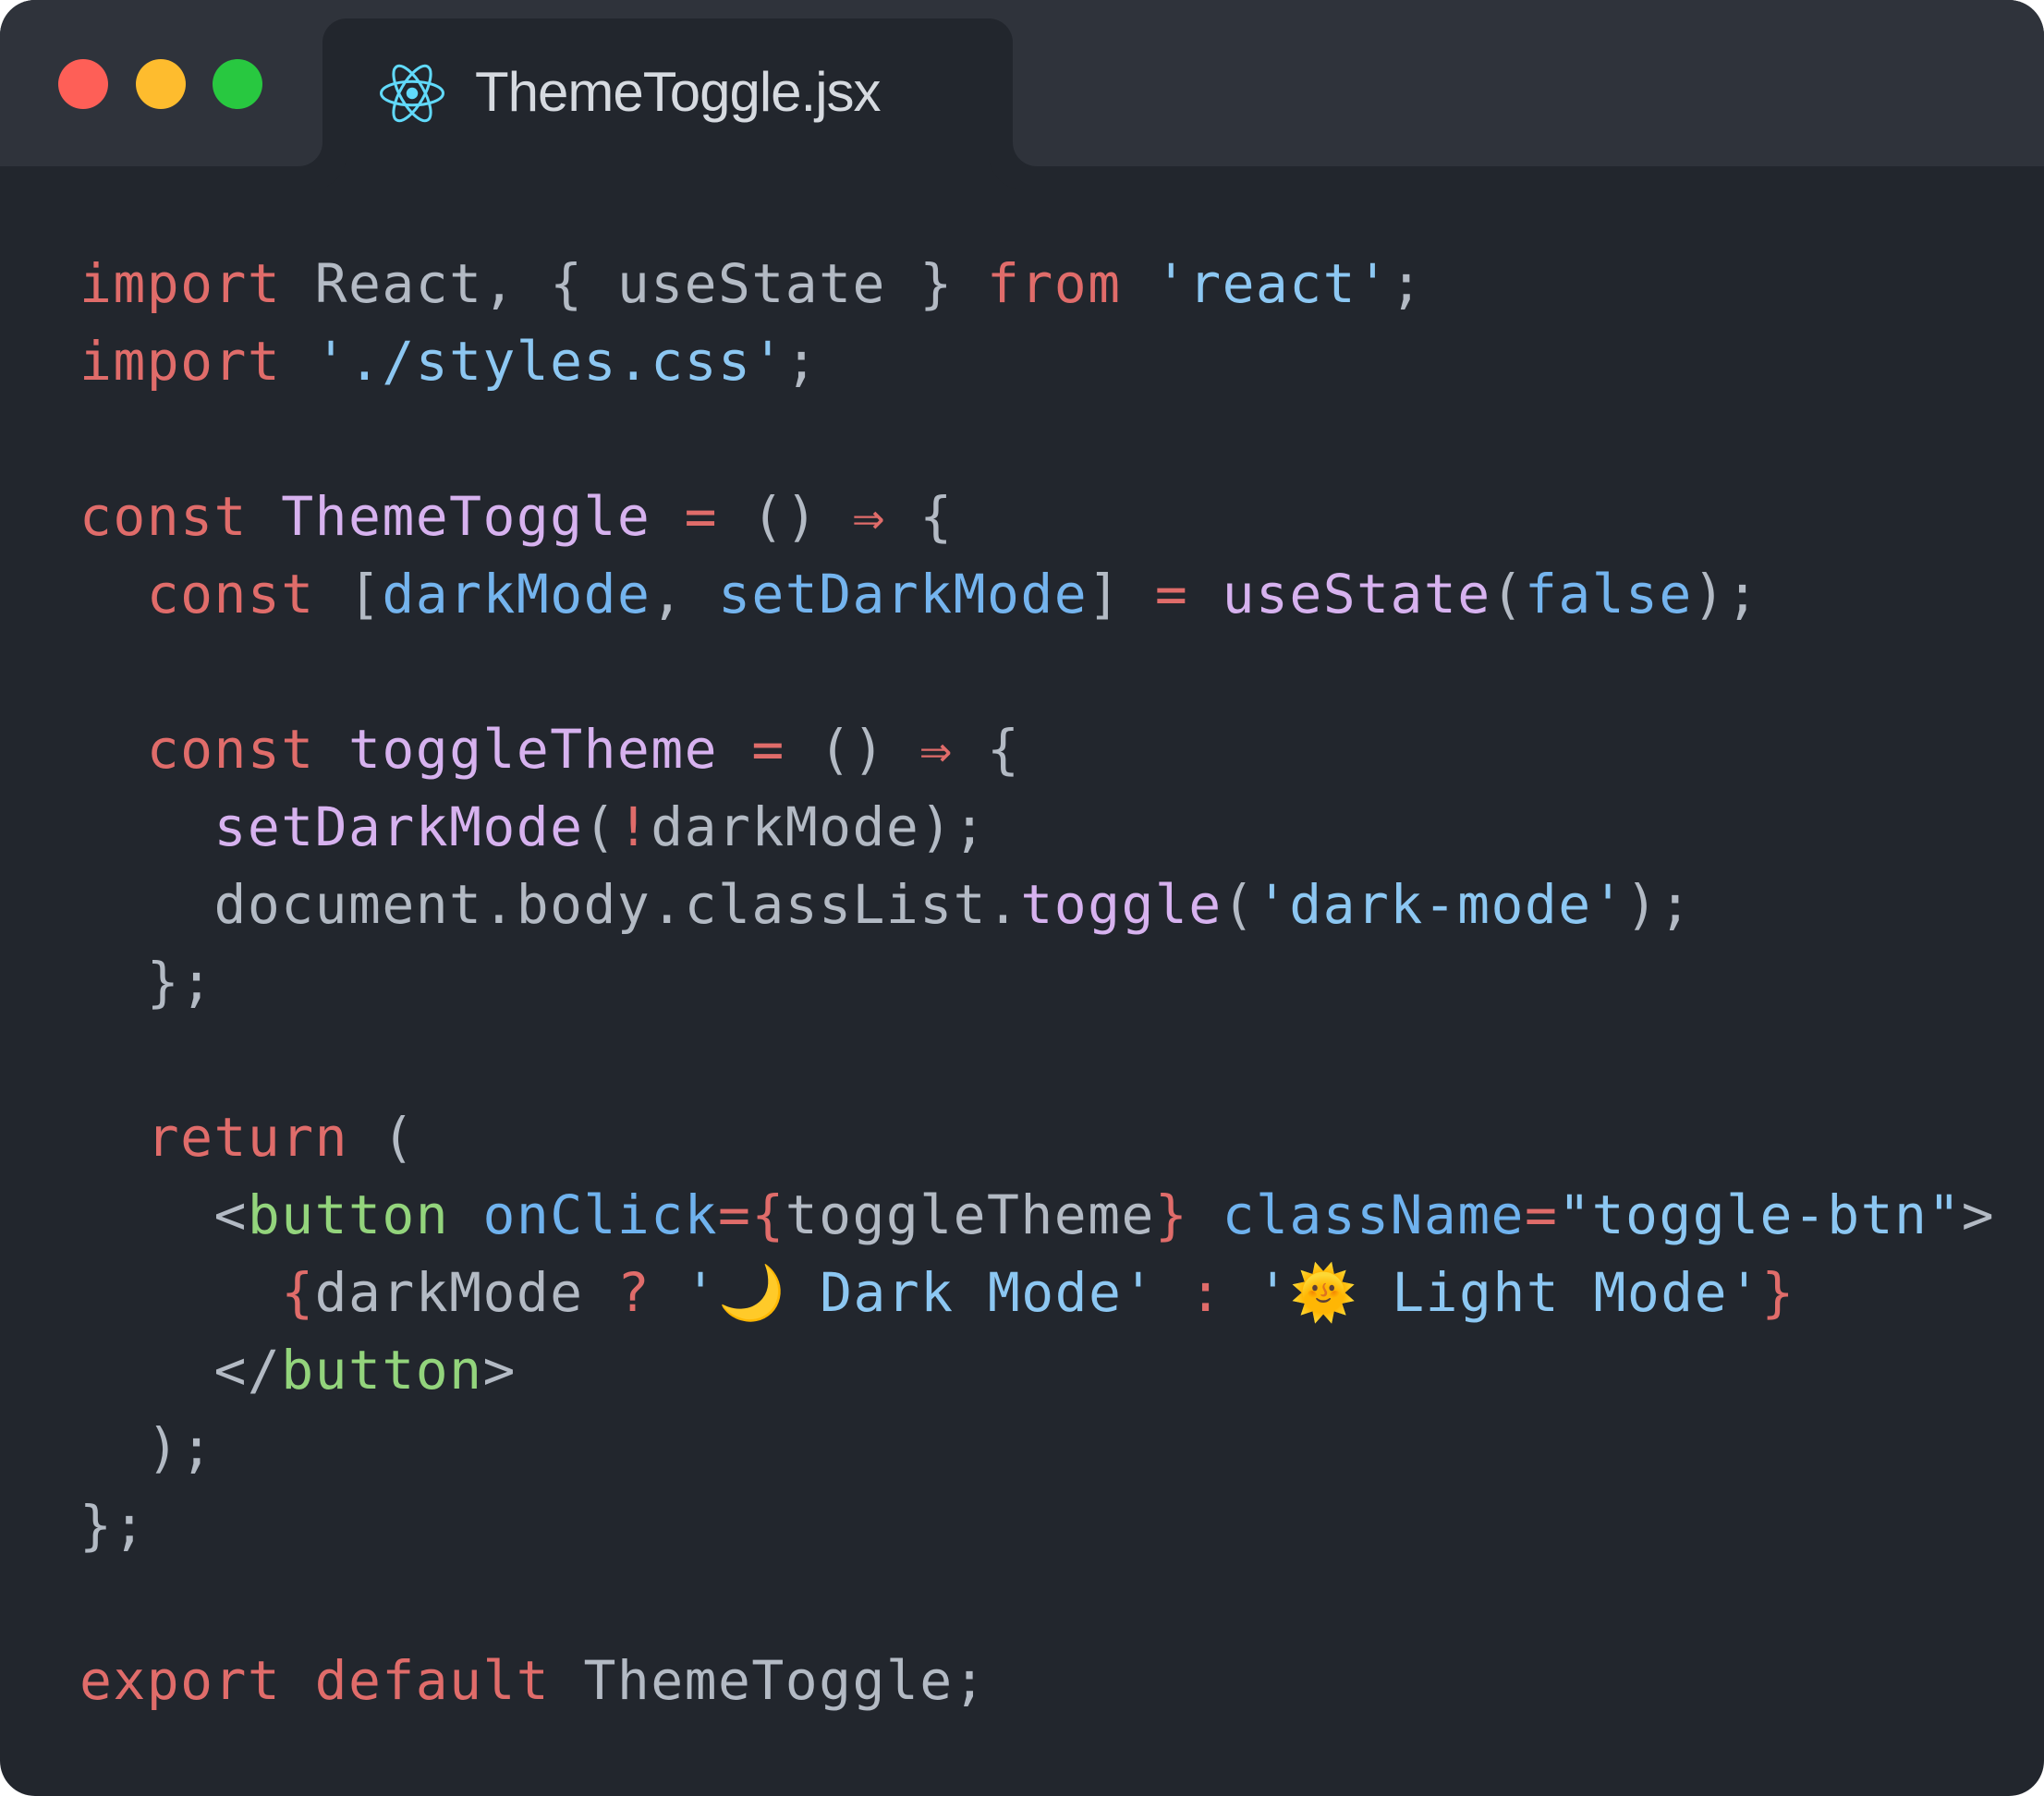  Describe the element at coordinates (433, 1680) in the screenshot. I see `code-token: default` at that location.